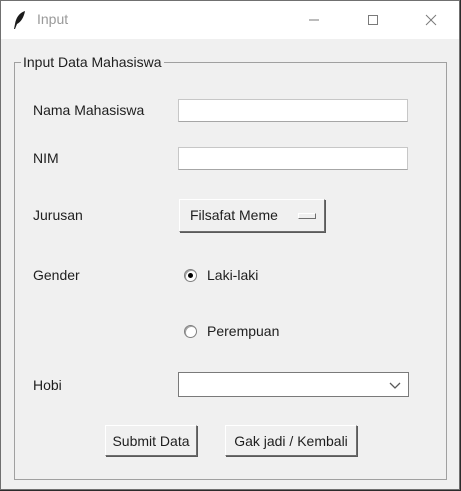  What do you see at coordinates (232, 275) in the screenshot?
I see `gender-option-laki-laki: Laki-laki` at bounding box center [232, 275].